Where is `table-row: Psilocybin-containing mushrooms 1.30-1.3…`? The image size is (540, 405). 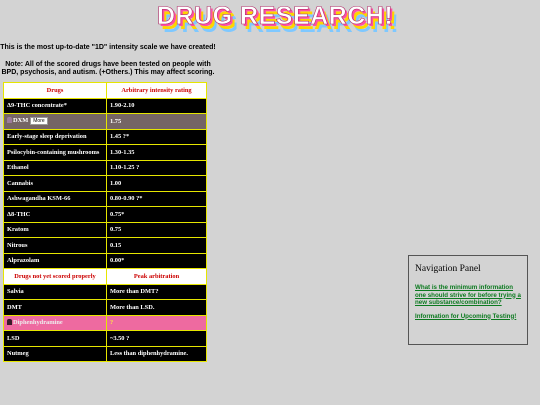 table-row: Psilocybin-containing mushrooms 1.30-1.3… is located at coordinates (105, 152).